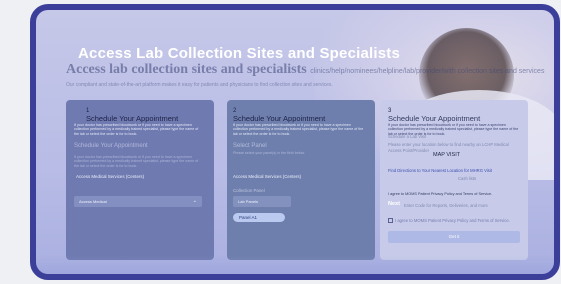 The image size is (561, 284). What do you see at coordinates (194, 201) in the screenshot?
I see `chevron-down-icon: ⌄` at bounding box center [194, 201].